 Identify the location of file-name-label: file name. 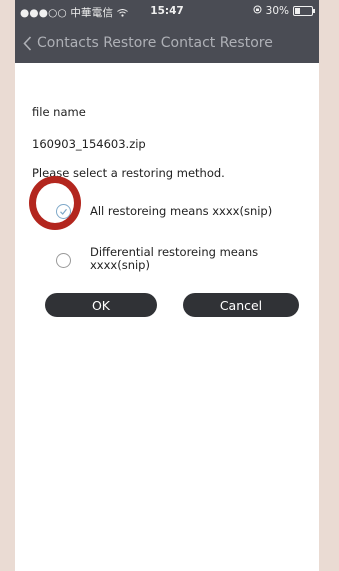
(59, 112).